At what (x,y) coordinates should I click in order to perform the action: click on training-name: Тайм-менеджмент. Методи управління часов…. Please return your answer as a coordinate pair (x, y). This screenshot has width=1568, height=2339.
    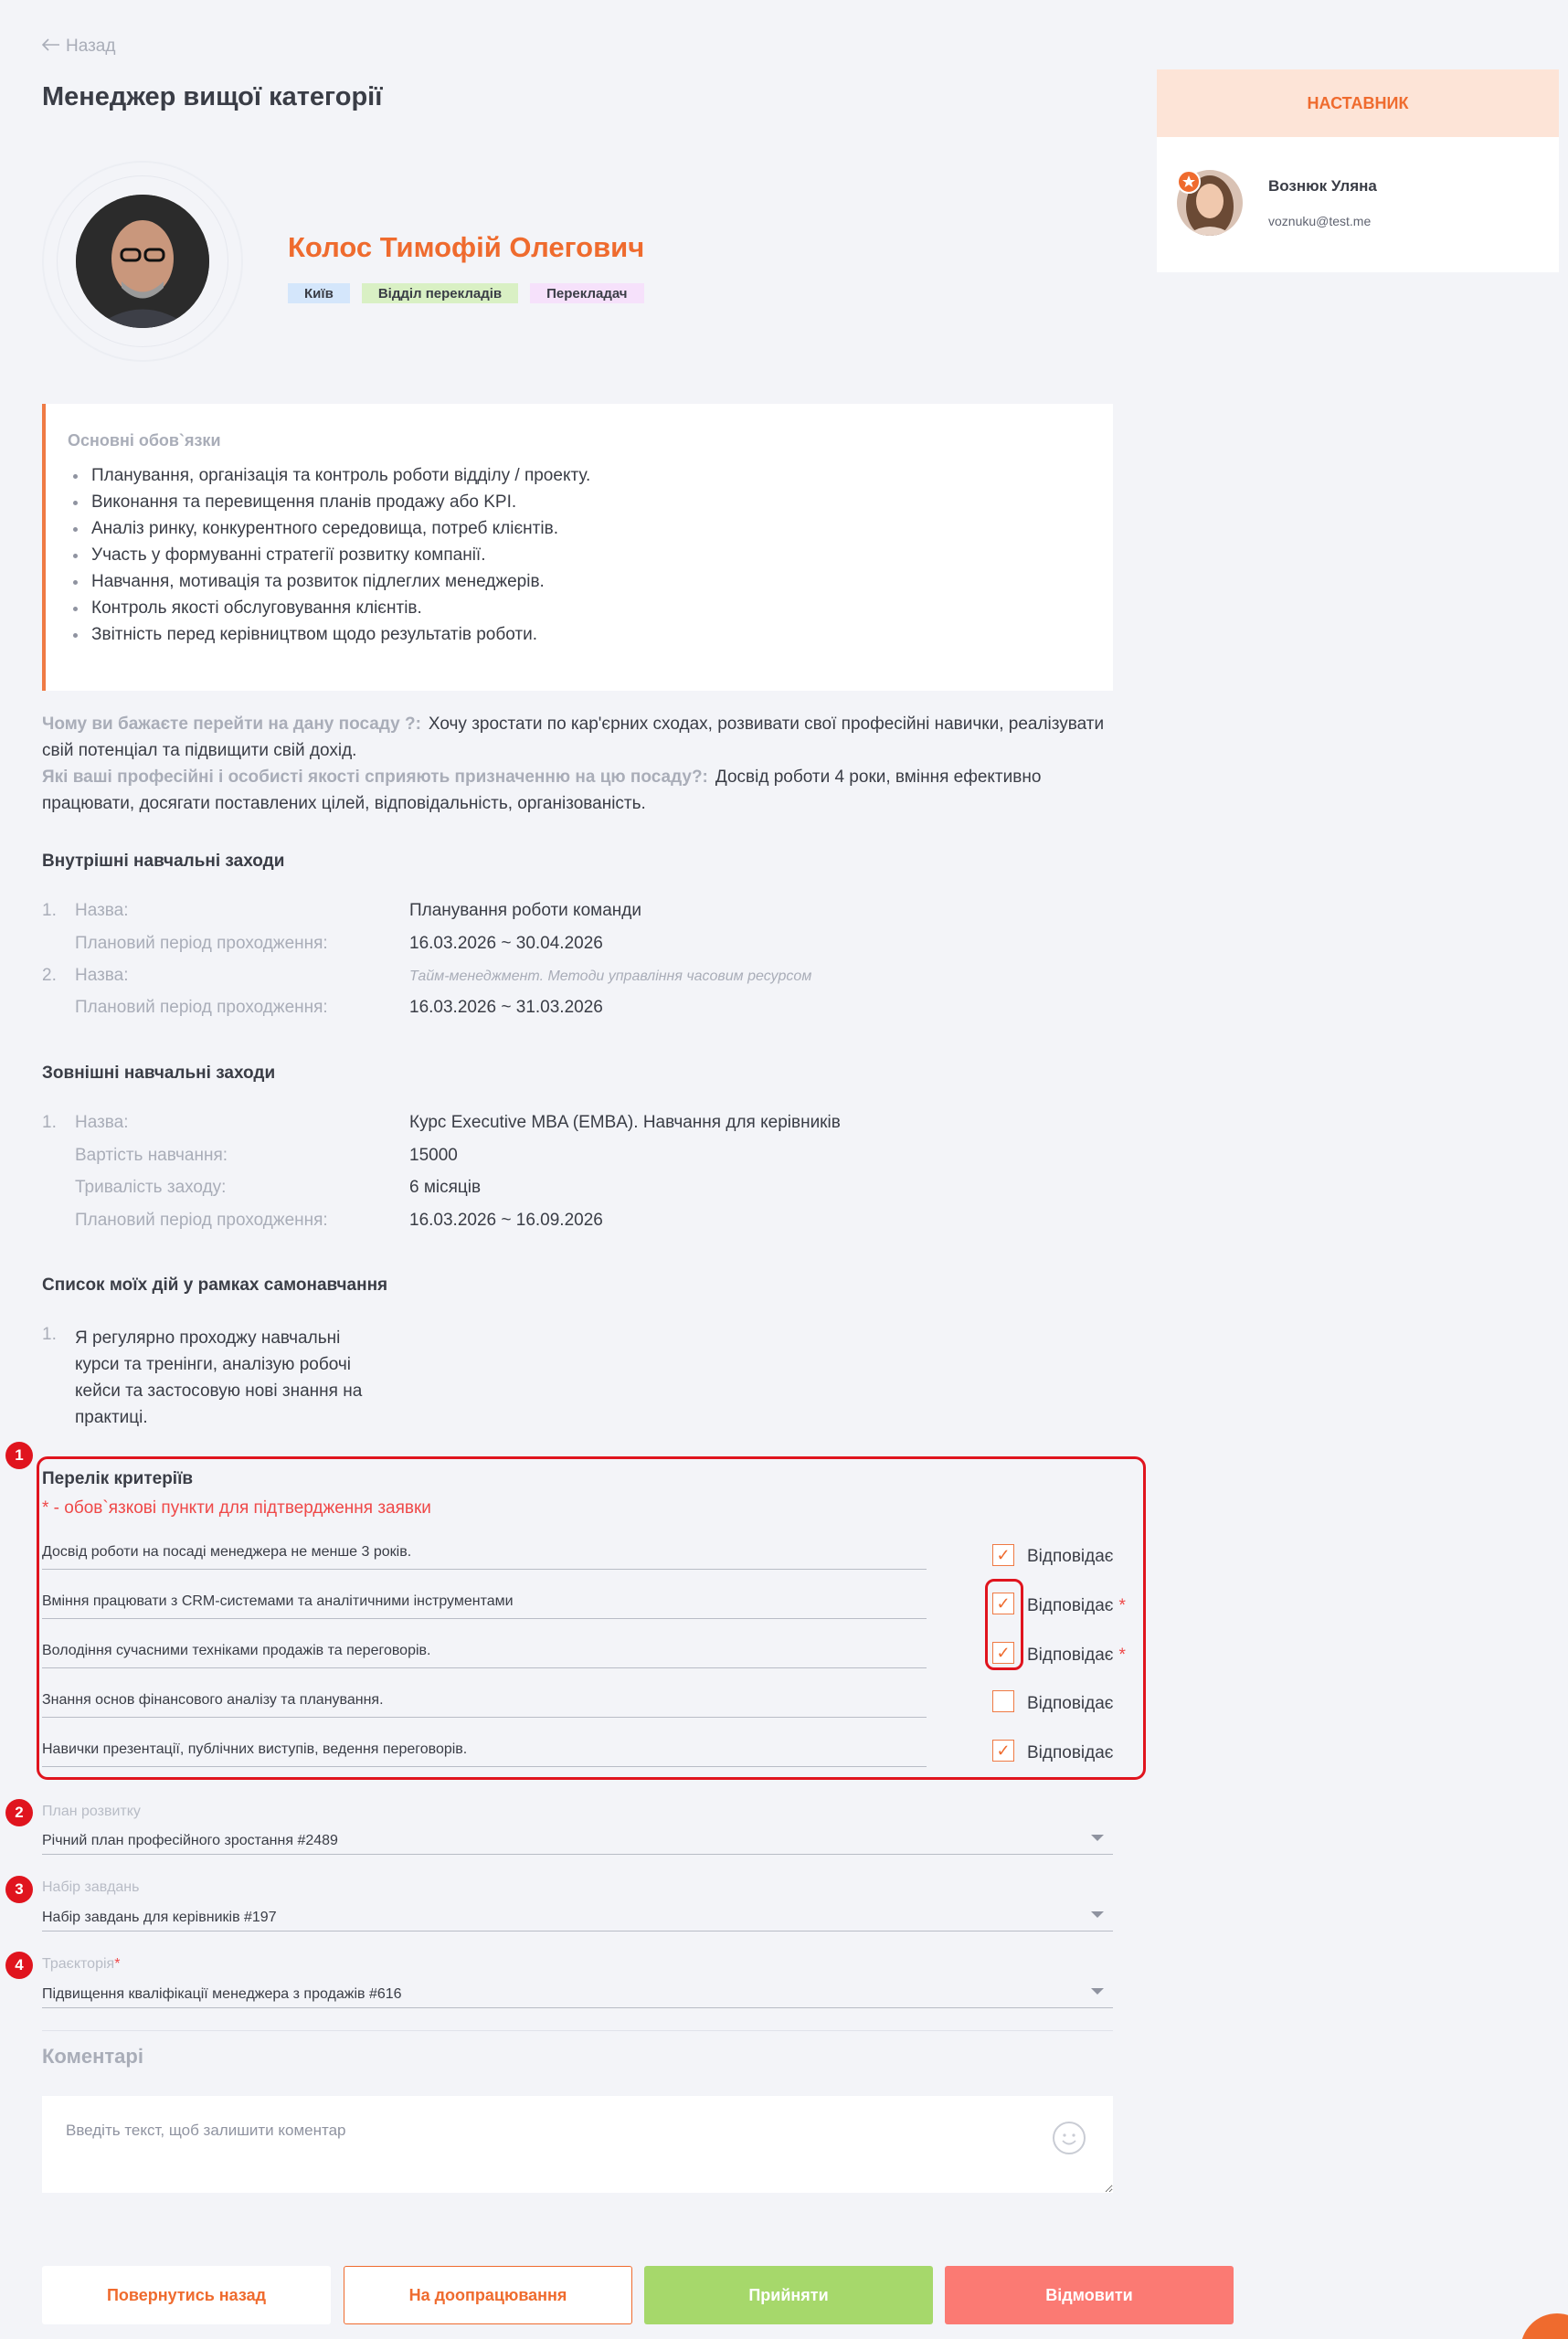
    Looking at the image, I should click on (611, 976).